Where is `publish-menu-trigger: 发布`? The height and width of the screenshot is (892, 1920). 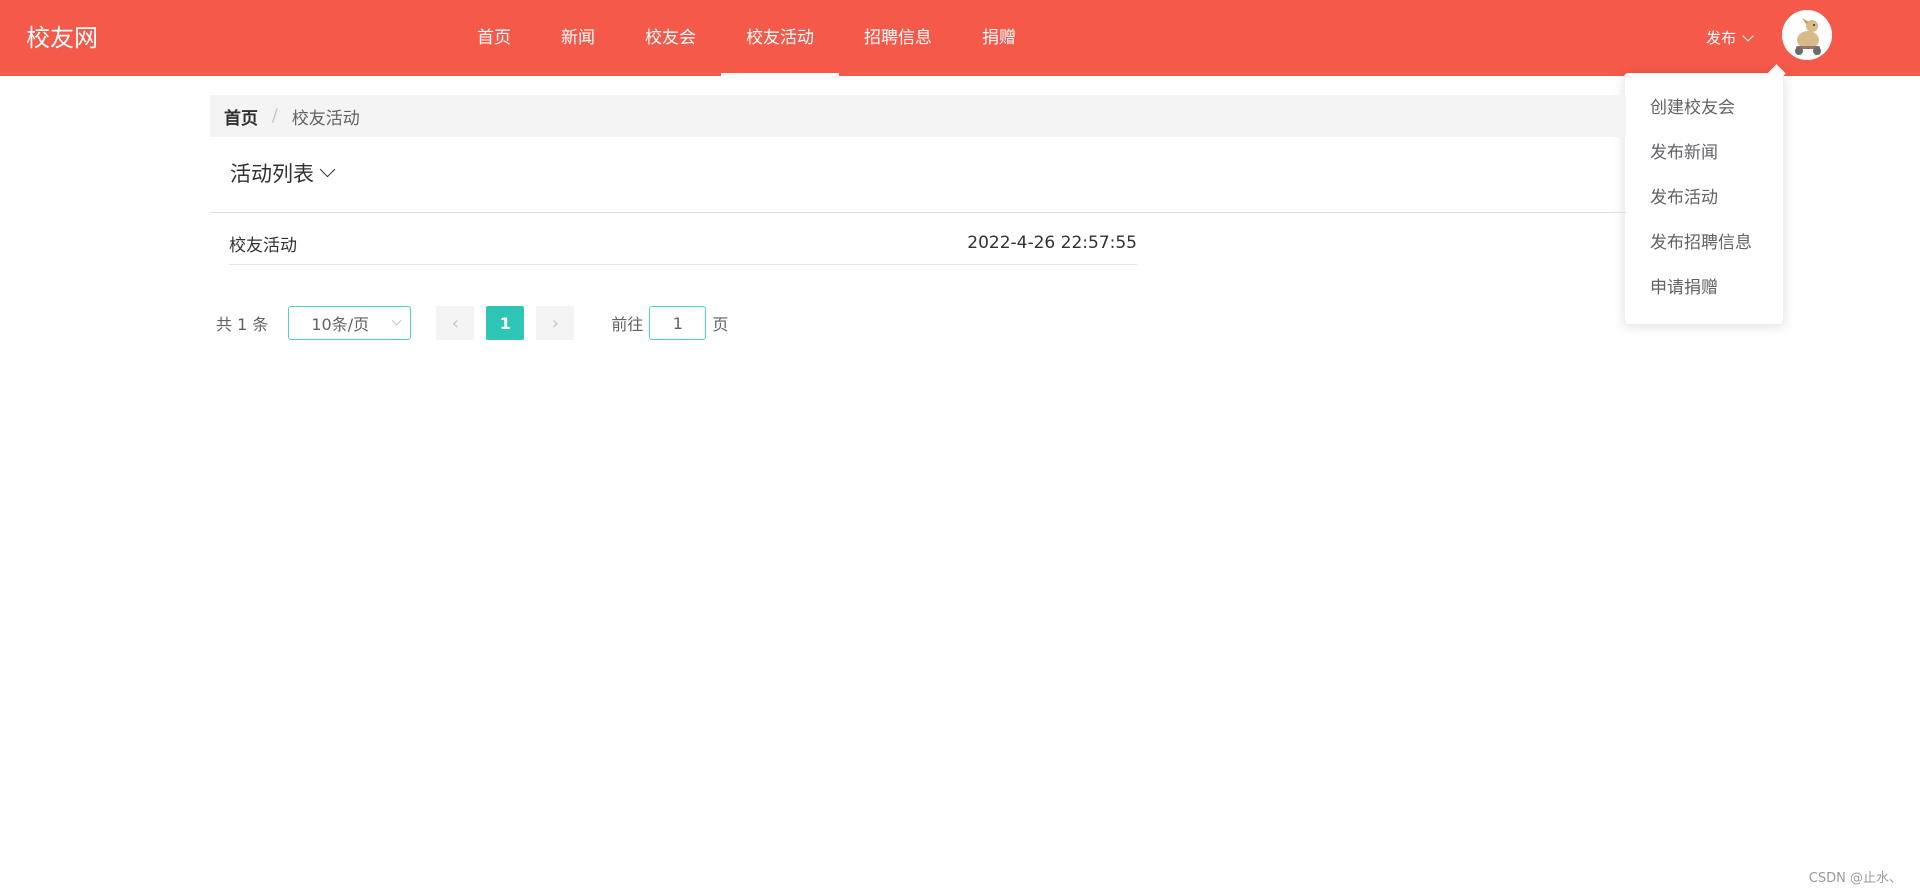 publish-menu-trigger: 发布 is located at coordinates (1730, 38).